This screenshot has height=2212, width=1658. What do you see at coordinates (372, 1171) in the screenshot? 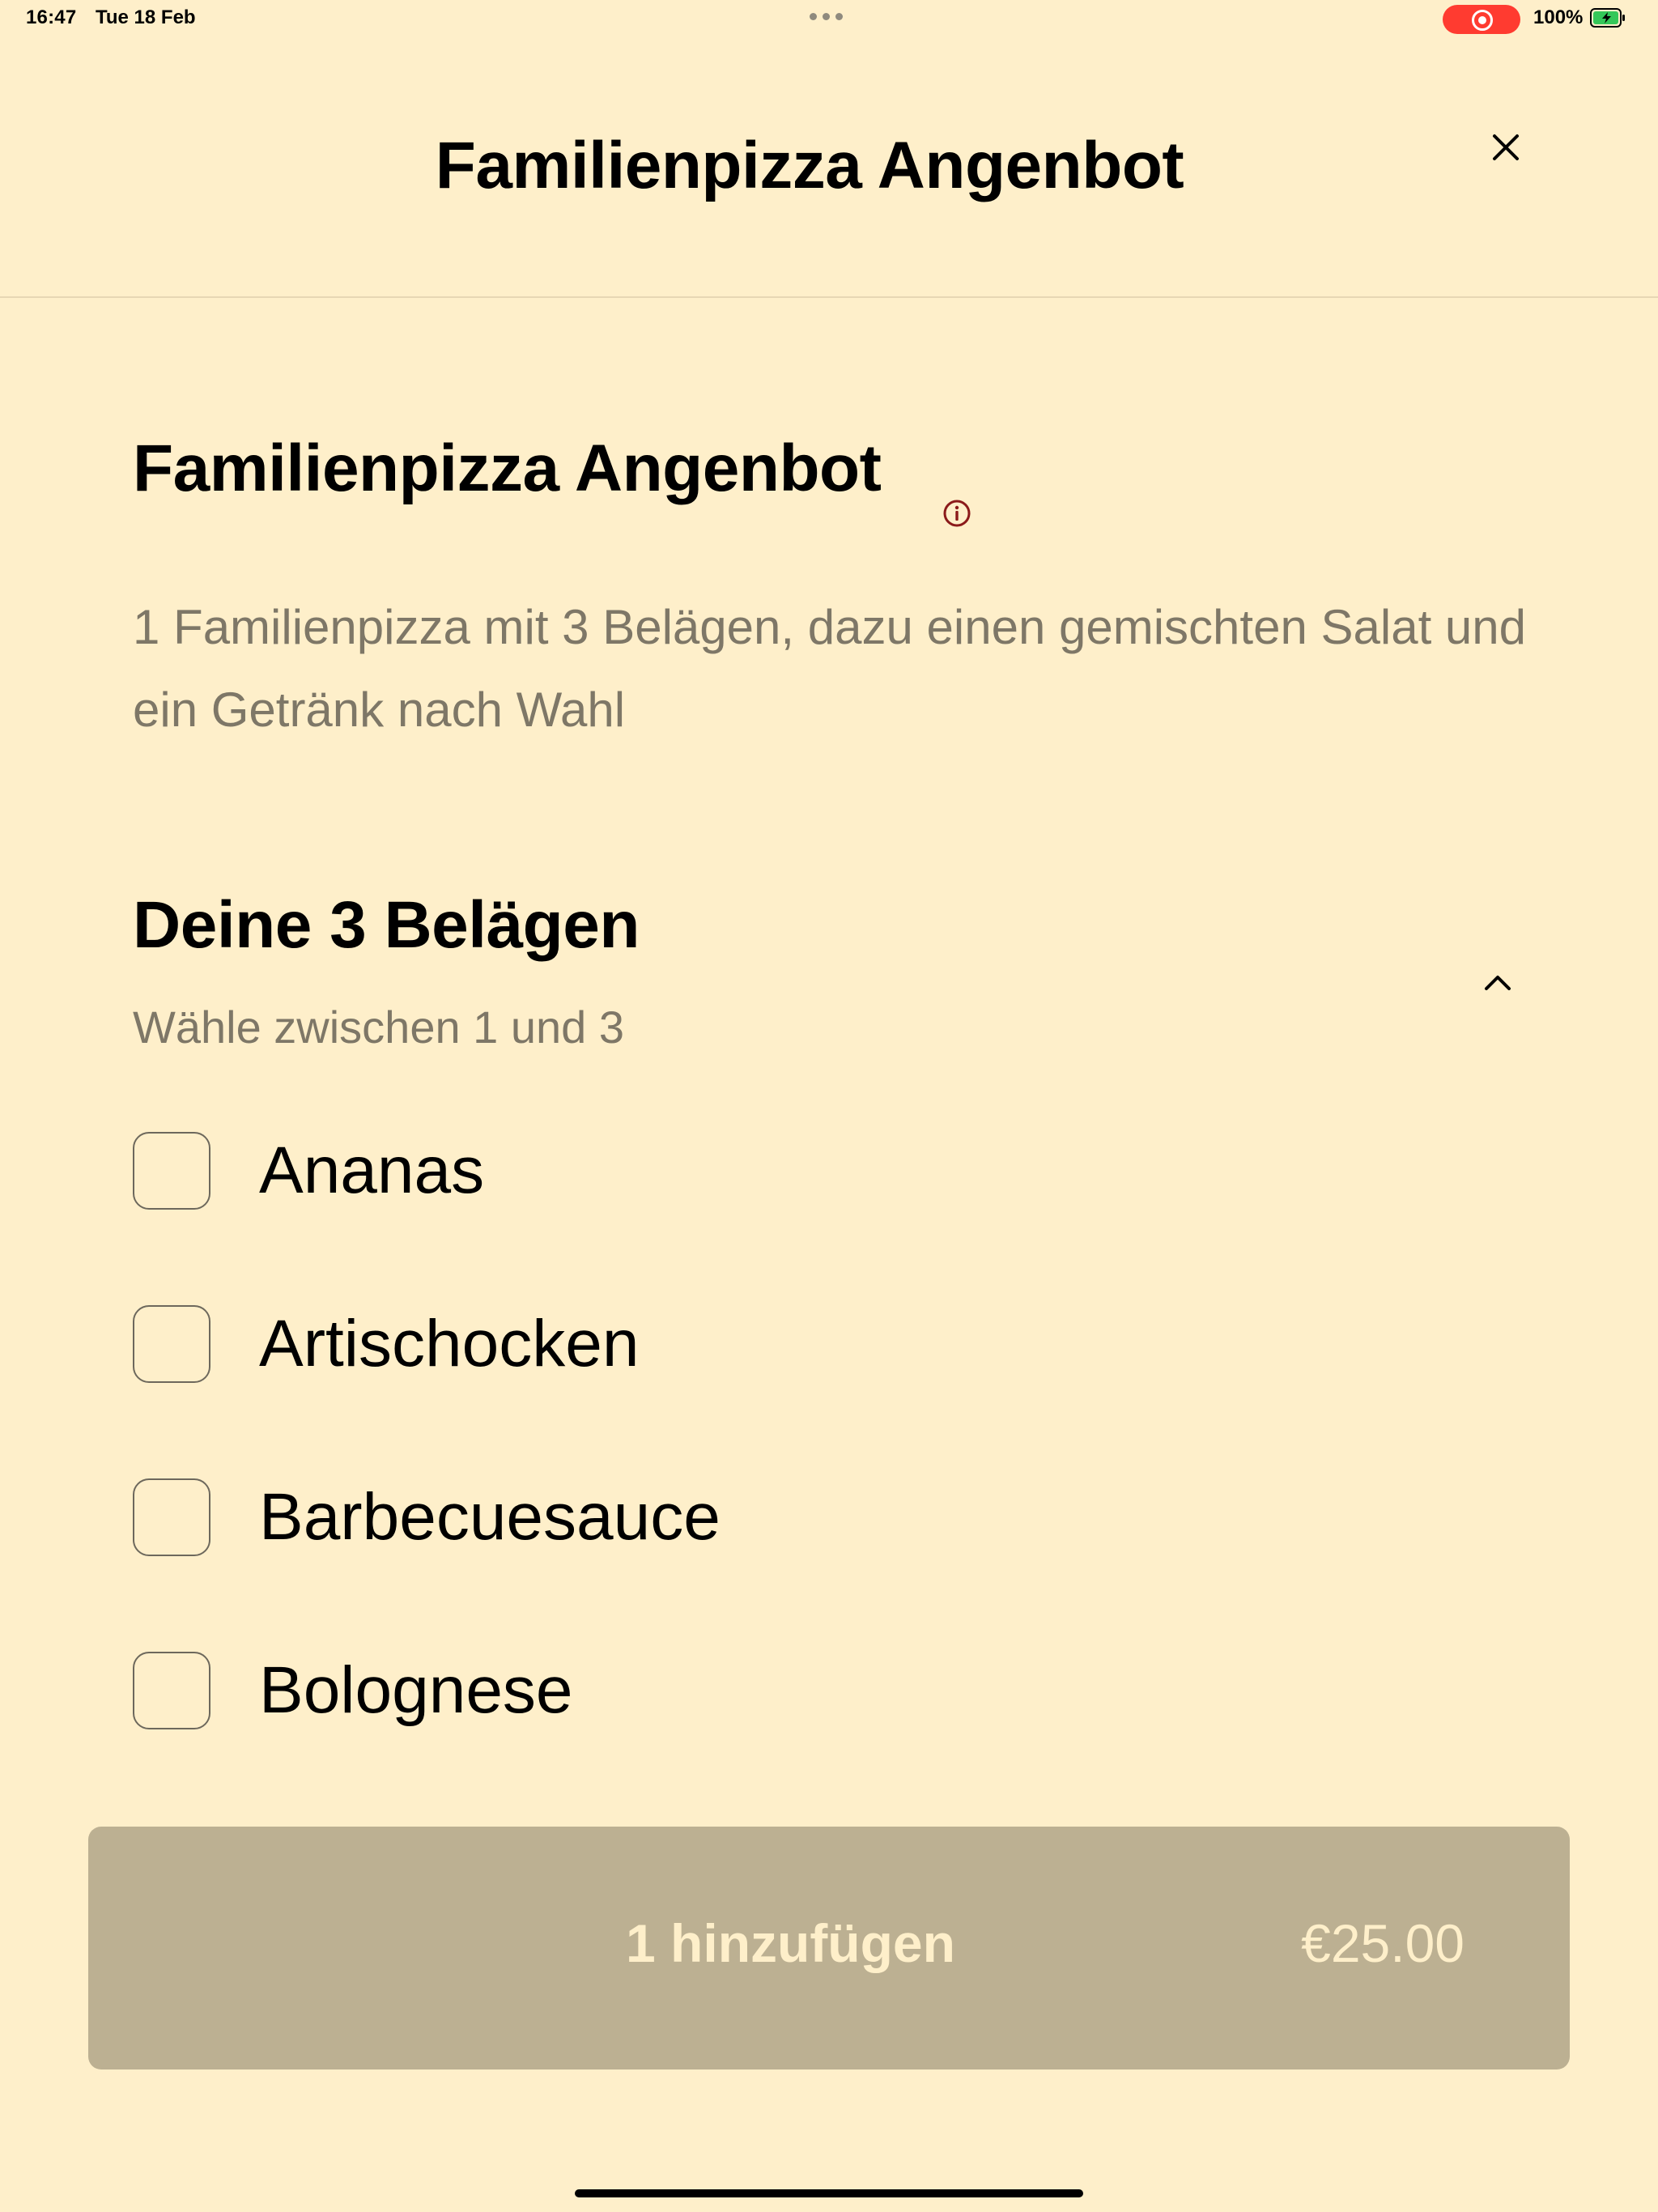
I see `topping-label: Ananas` at bounding box center [372, 1171].